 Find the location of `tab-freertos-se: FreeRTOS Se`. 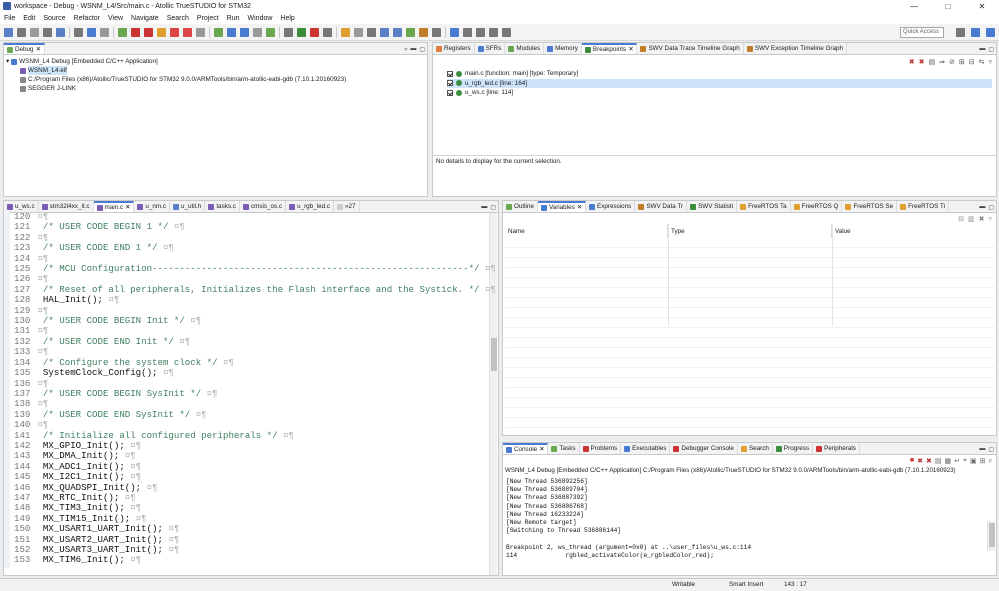

tab-freertos-se: FreeRTOS Se is located at coordinates (870, 206).